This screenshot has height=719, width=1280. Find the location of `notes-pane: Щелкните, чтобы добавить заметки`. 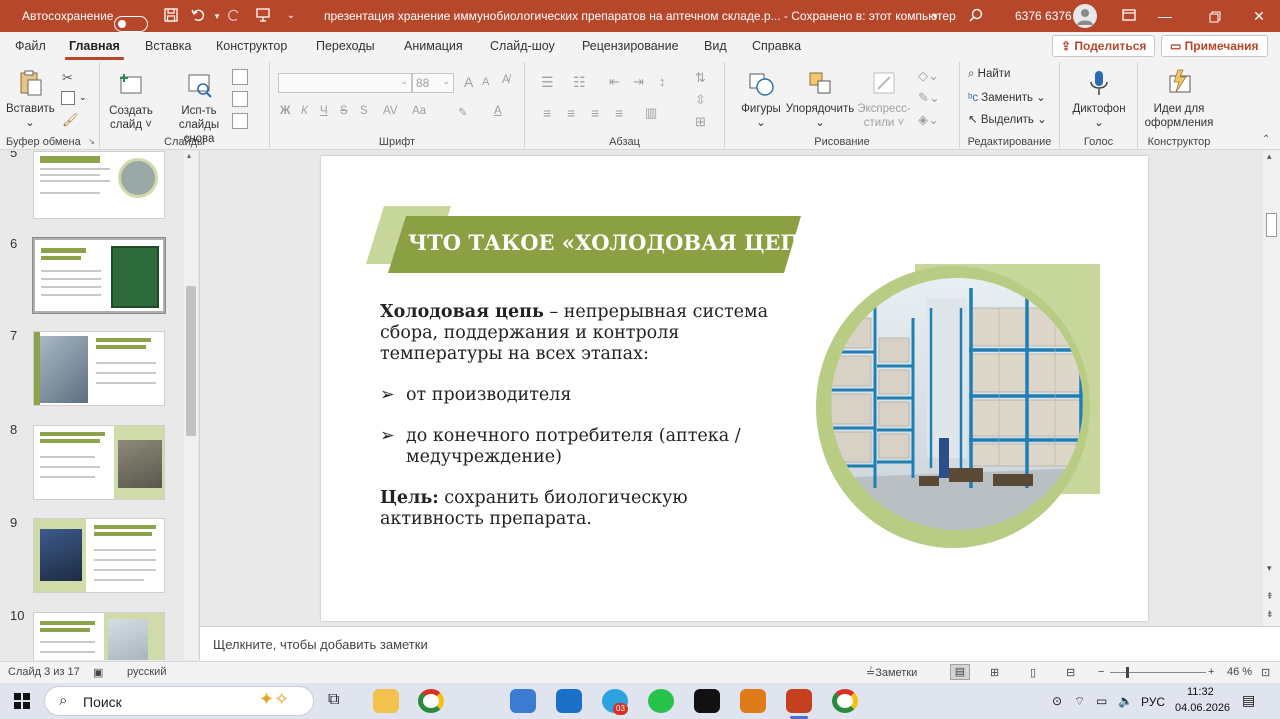

notes-pane: Щелкните, чтобы добавить заметки is located at coordinates (740, 643).